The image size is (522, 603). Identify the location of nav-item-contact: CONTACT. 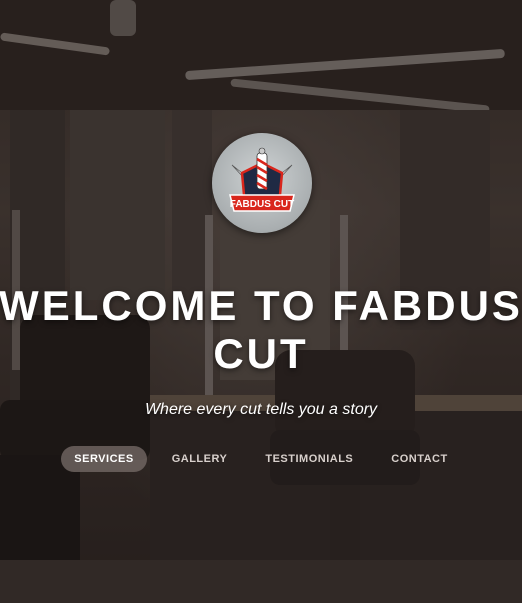
(419, 459).